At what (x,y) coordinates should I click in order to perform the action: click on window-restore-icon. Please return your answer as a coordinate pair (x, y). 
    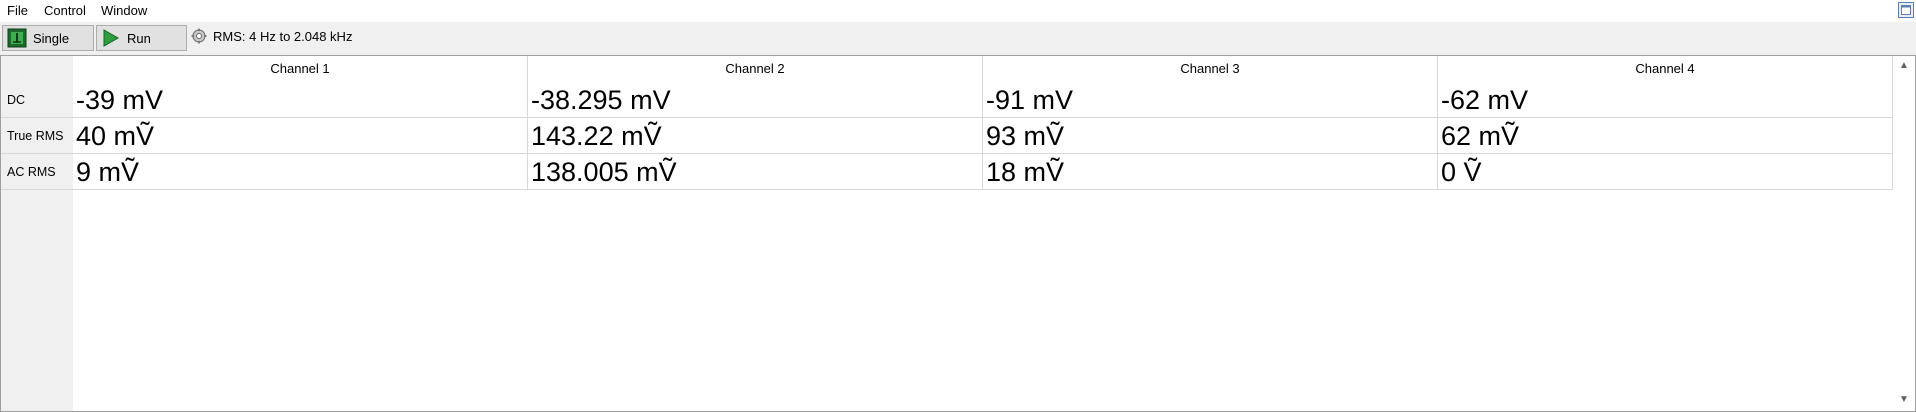
    Looking at the image, I should click on (1906, 10).